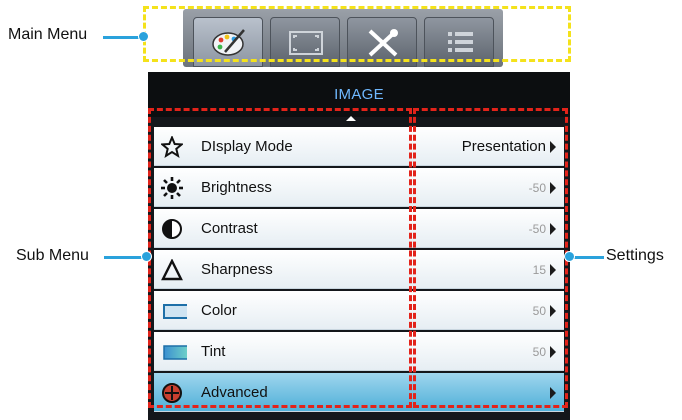  What do you see at coordinates (357, 34) in the screenshot?
I see `main-menu-highlight` at bounding box center [357, 34].